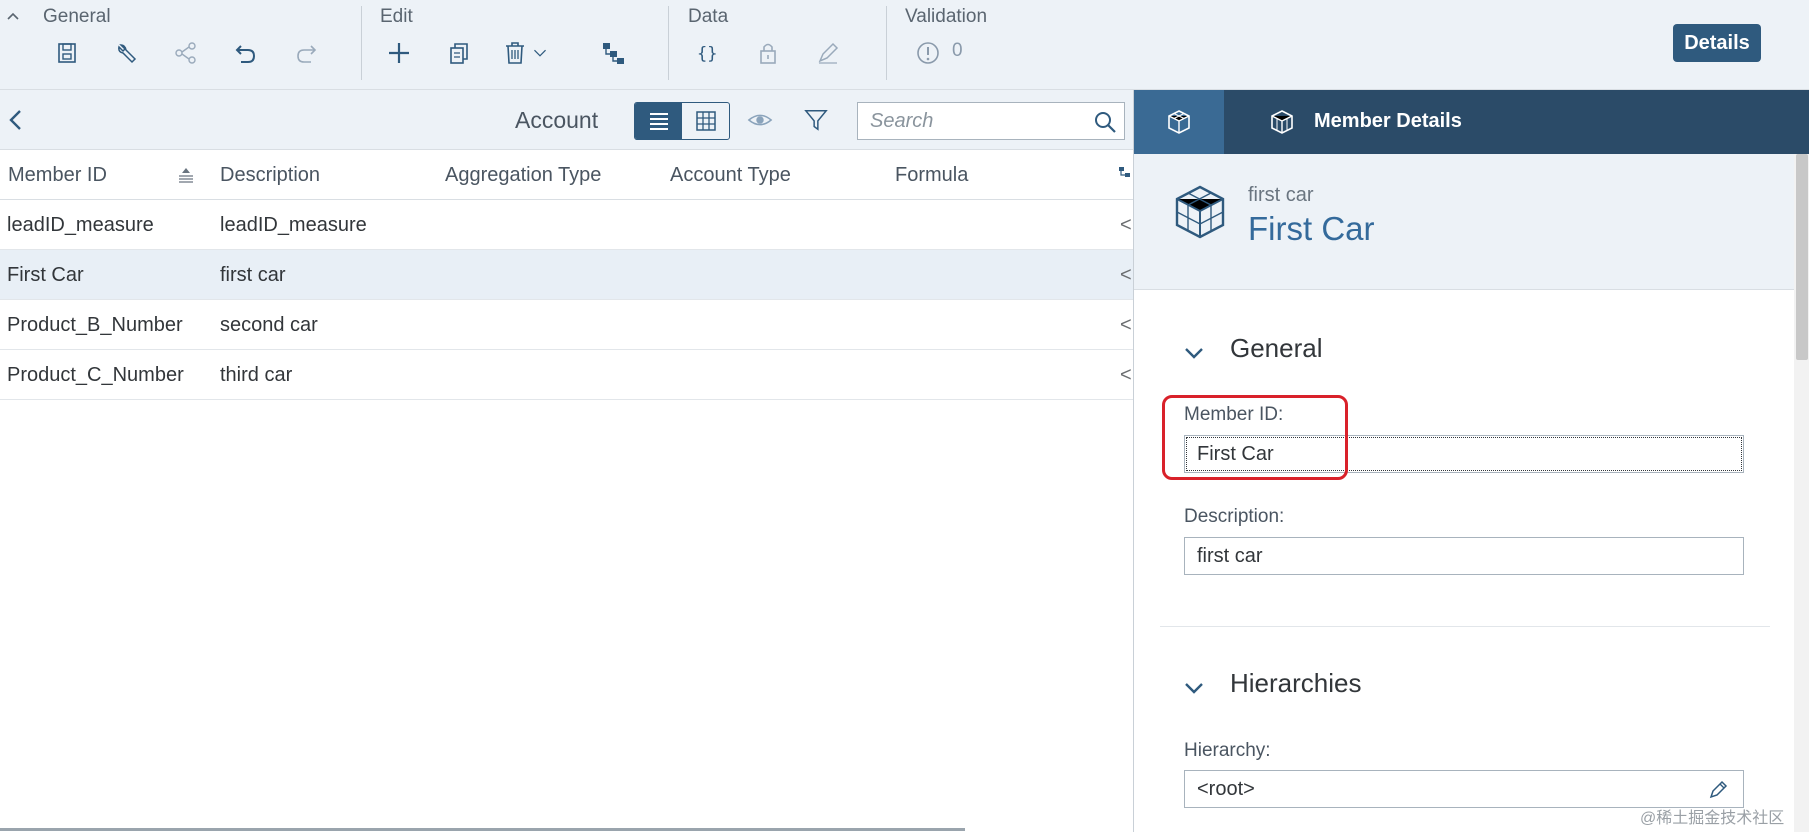 The image size is (1809, 832). Describe the element at coordinates (1464, 222) in the screenshot. I see `object-header: first car First Car` at that location.